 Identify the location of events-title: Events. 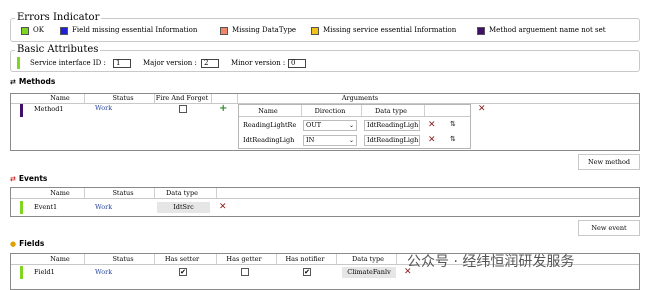
(33, 178).